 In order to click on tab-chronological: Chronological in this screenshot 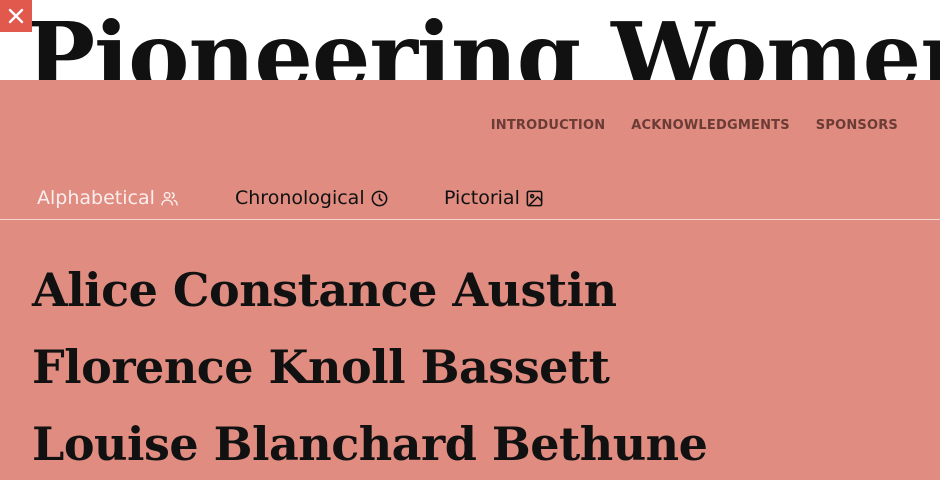, I will do `click(312, 198)`.